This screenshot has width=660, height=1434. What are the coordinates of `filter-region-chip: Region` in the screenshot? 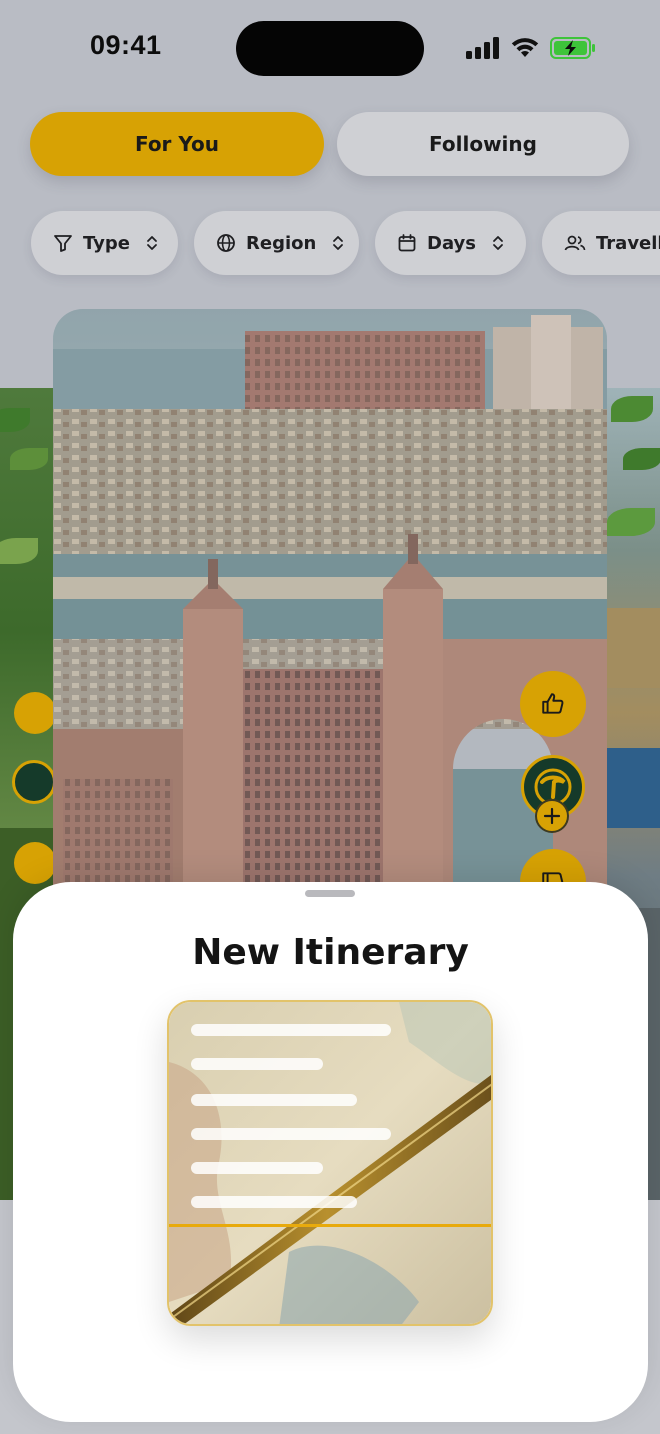 It's located at (276, 243).